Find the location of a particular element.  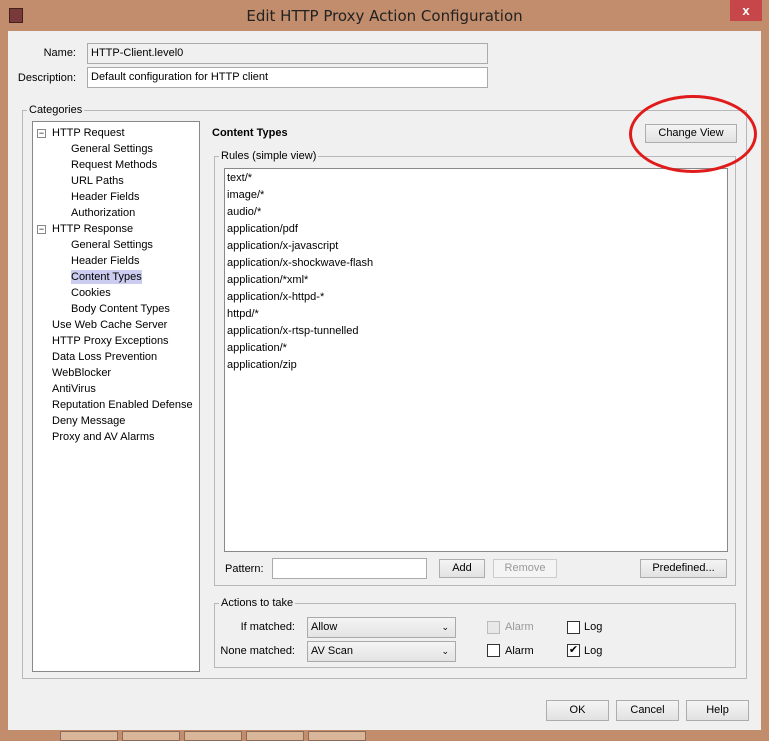

tree-item: Body Content Types is located at coordinates (120, 309).